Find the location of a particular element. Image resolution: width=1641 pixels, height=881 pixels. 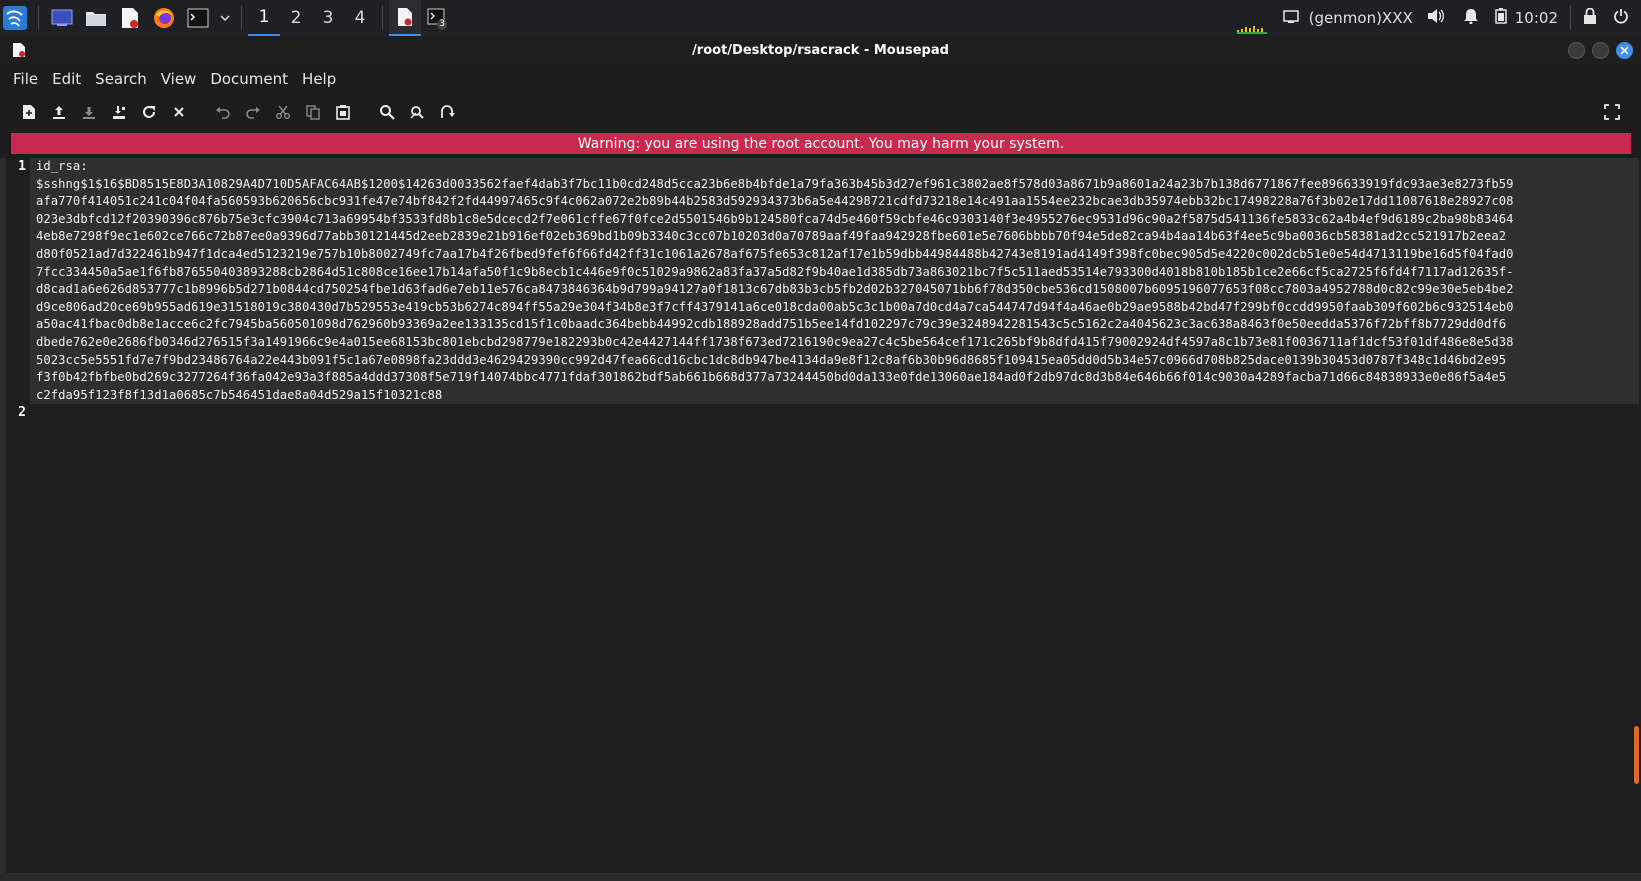

workspace-3: 3 is located at coordinates (328, 18).